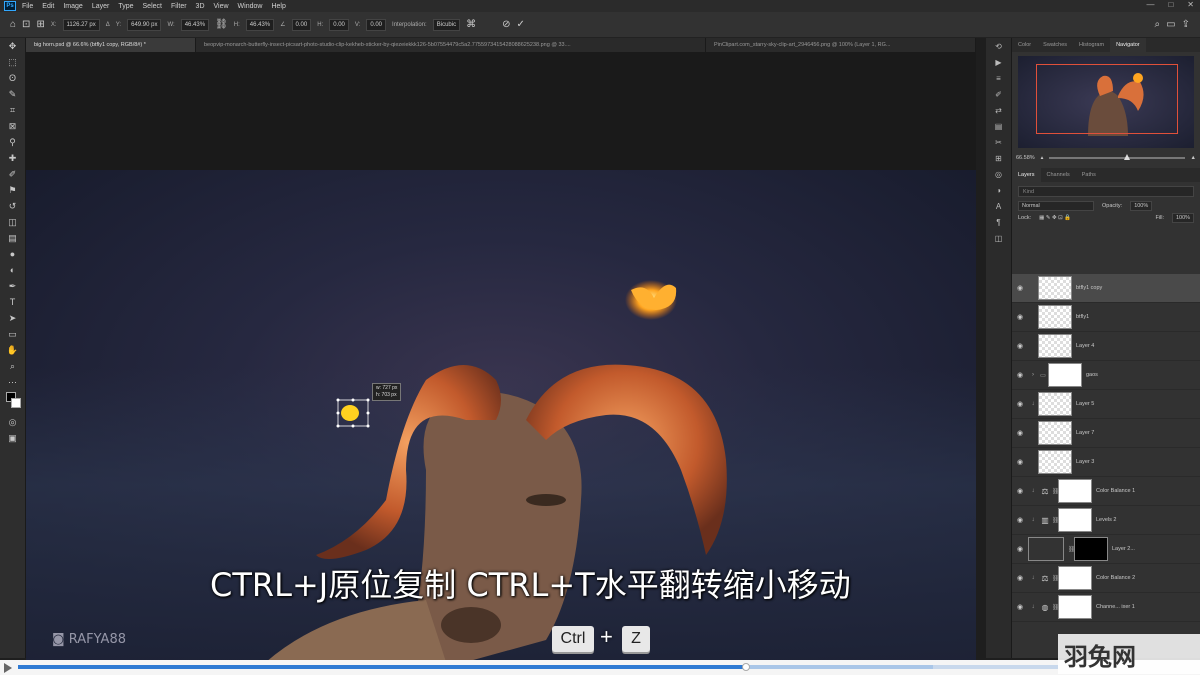  Describe the element at coordinates (221, 24) in the screenshot. I see `link-icon: ⛓` at that location.